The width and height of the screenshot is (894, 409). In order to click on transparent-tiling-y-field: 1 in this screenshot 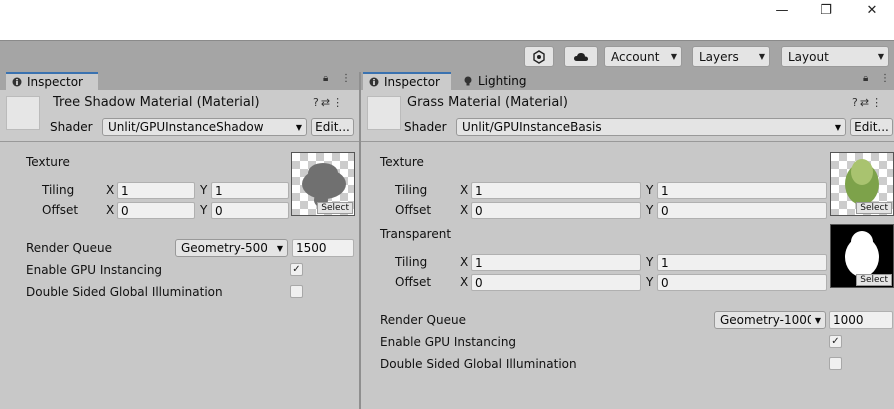, I will do `click(742, 262)`.